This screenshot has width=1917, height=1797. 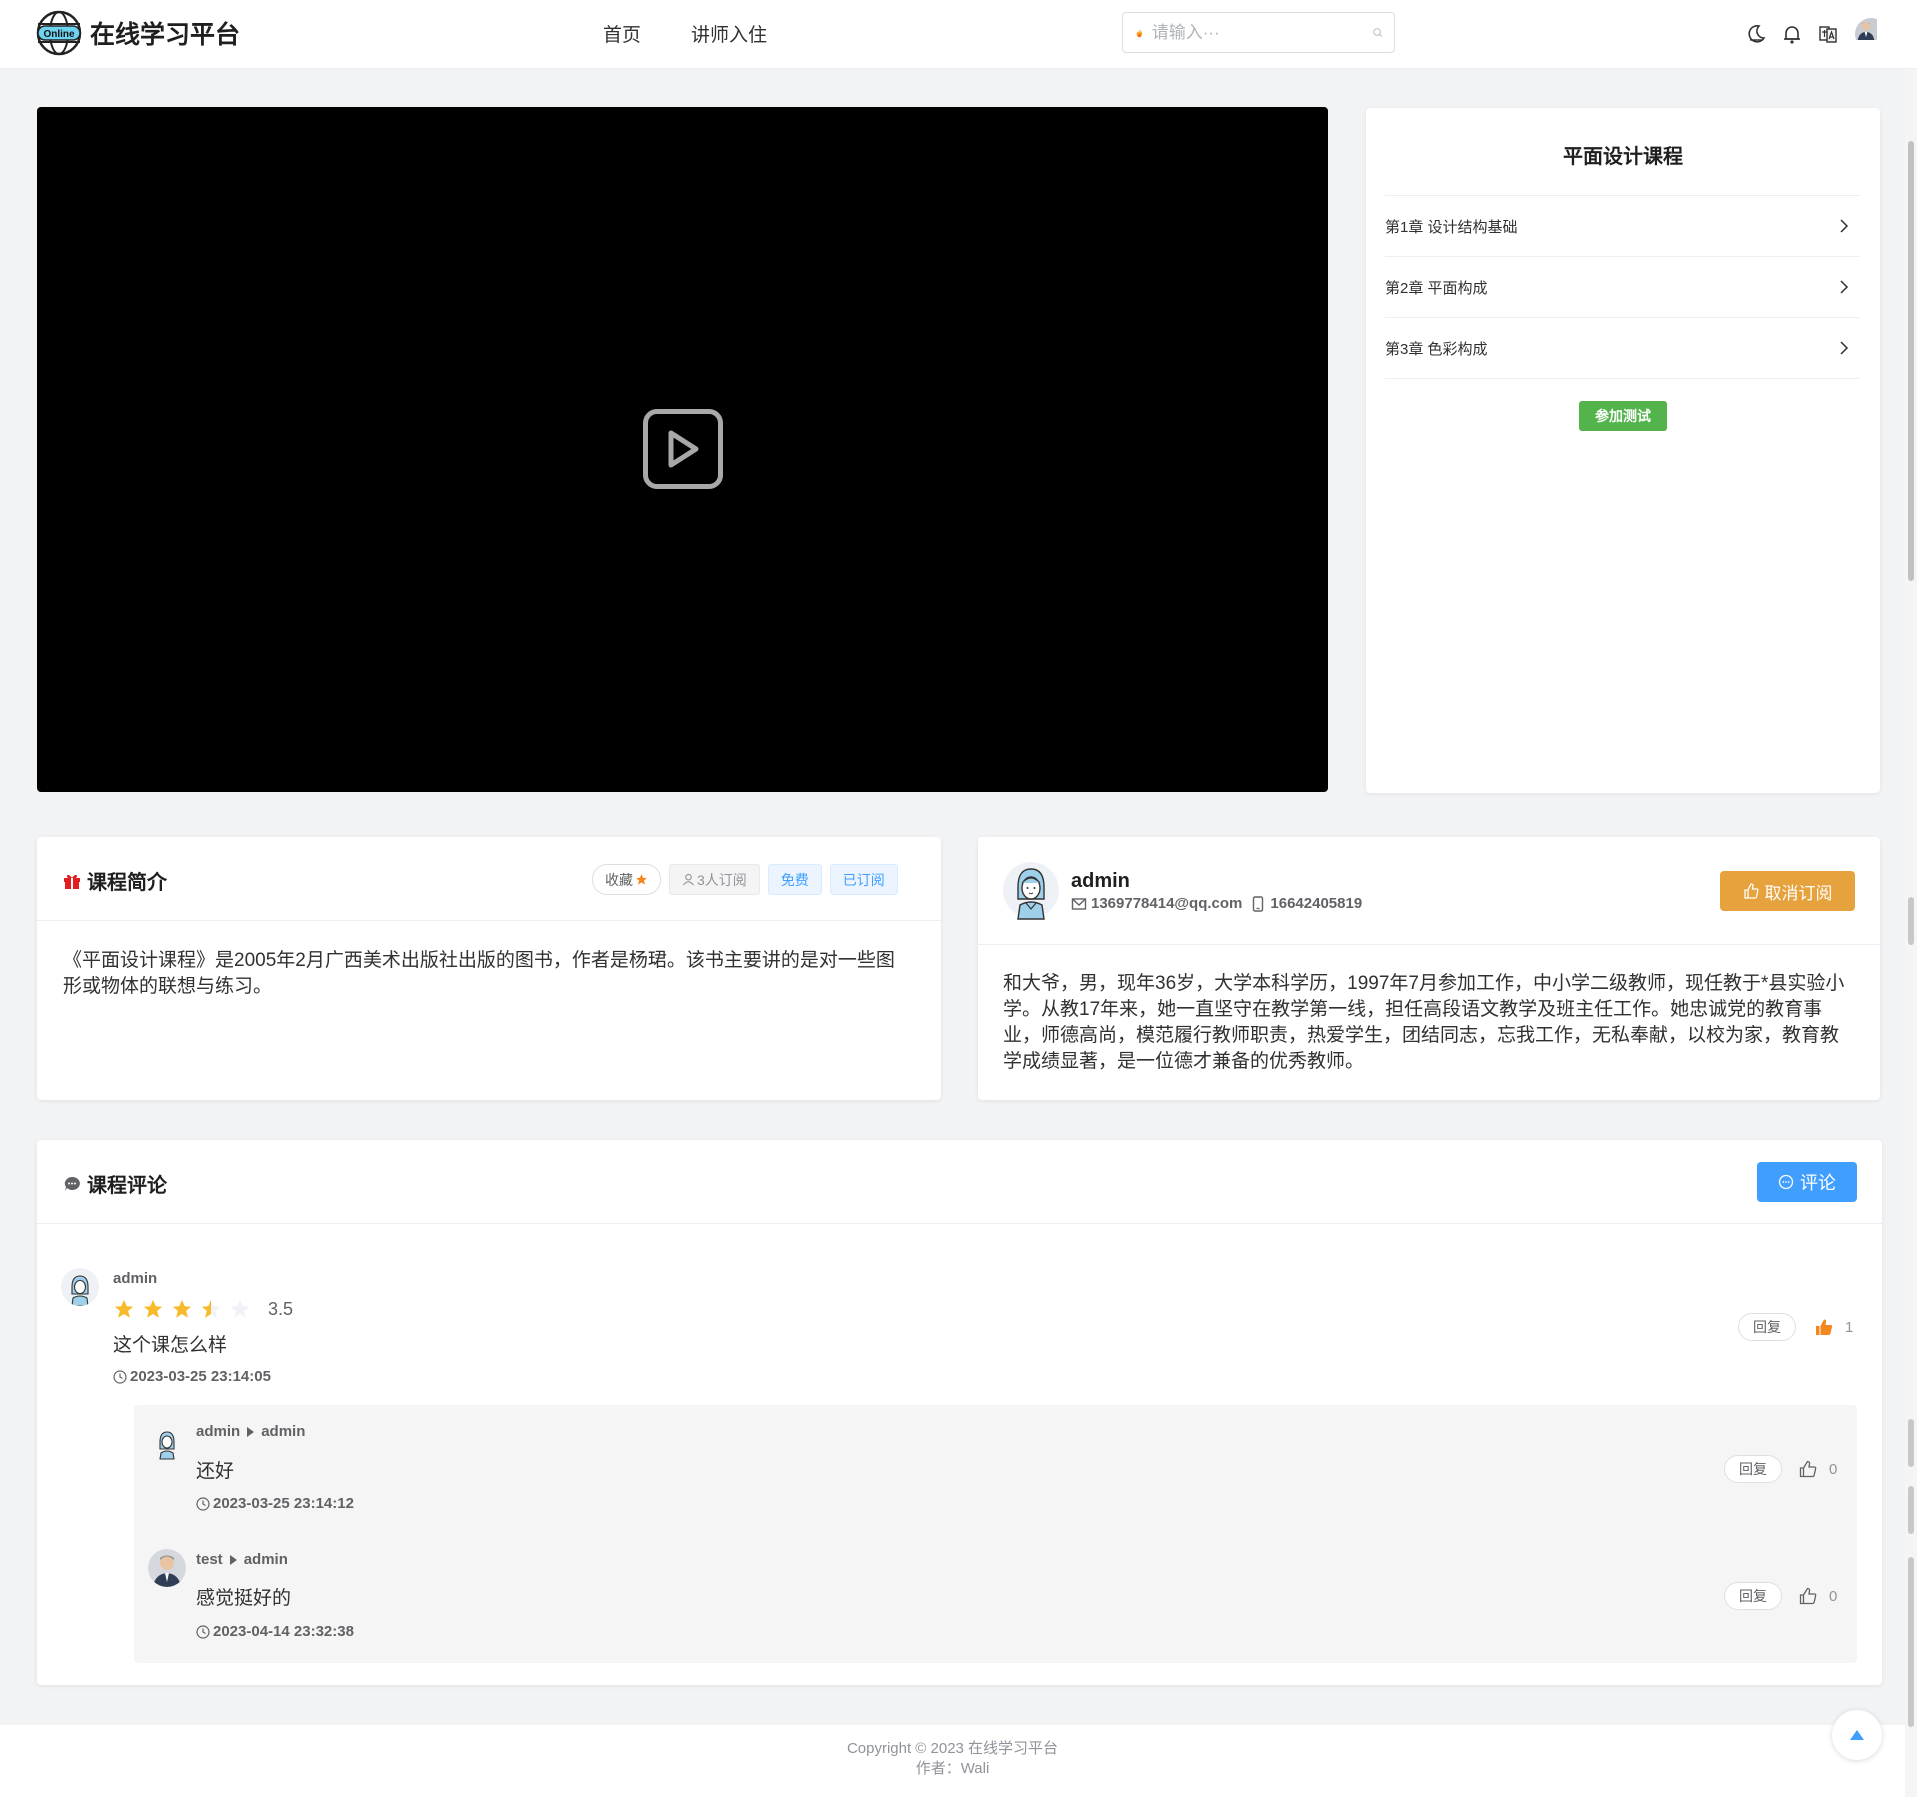 I want to click on moon-theme-icon, so click(x=1756, y=34).